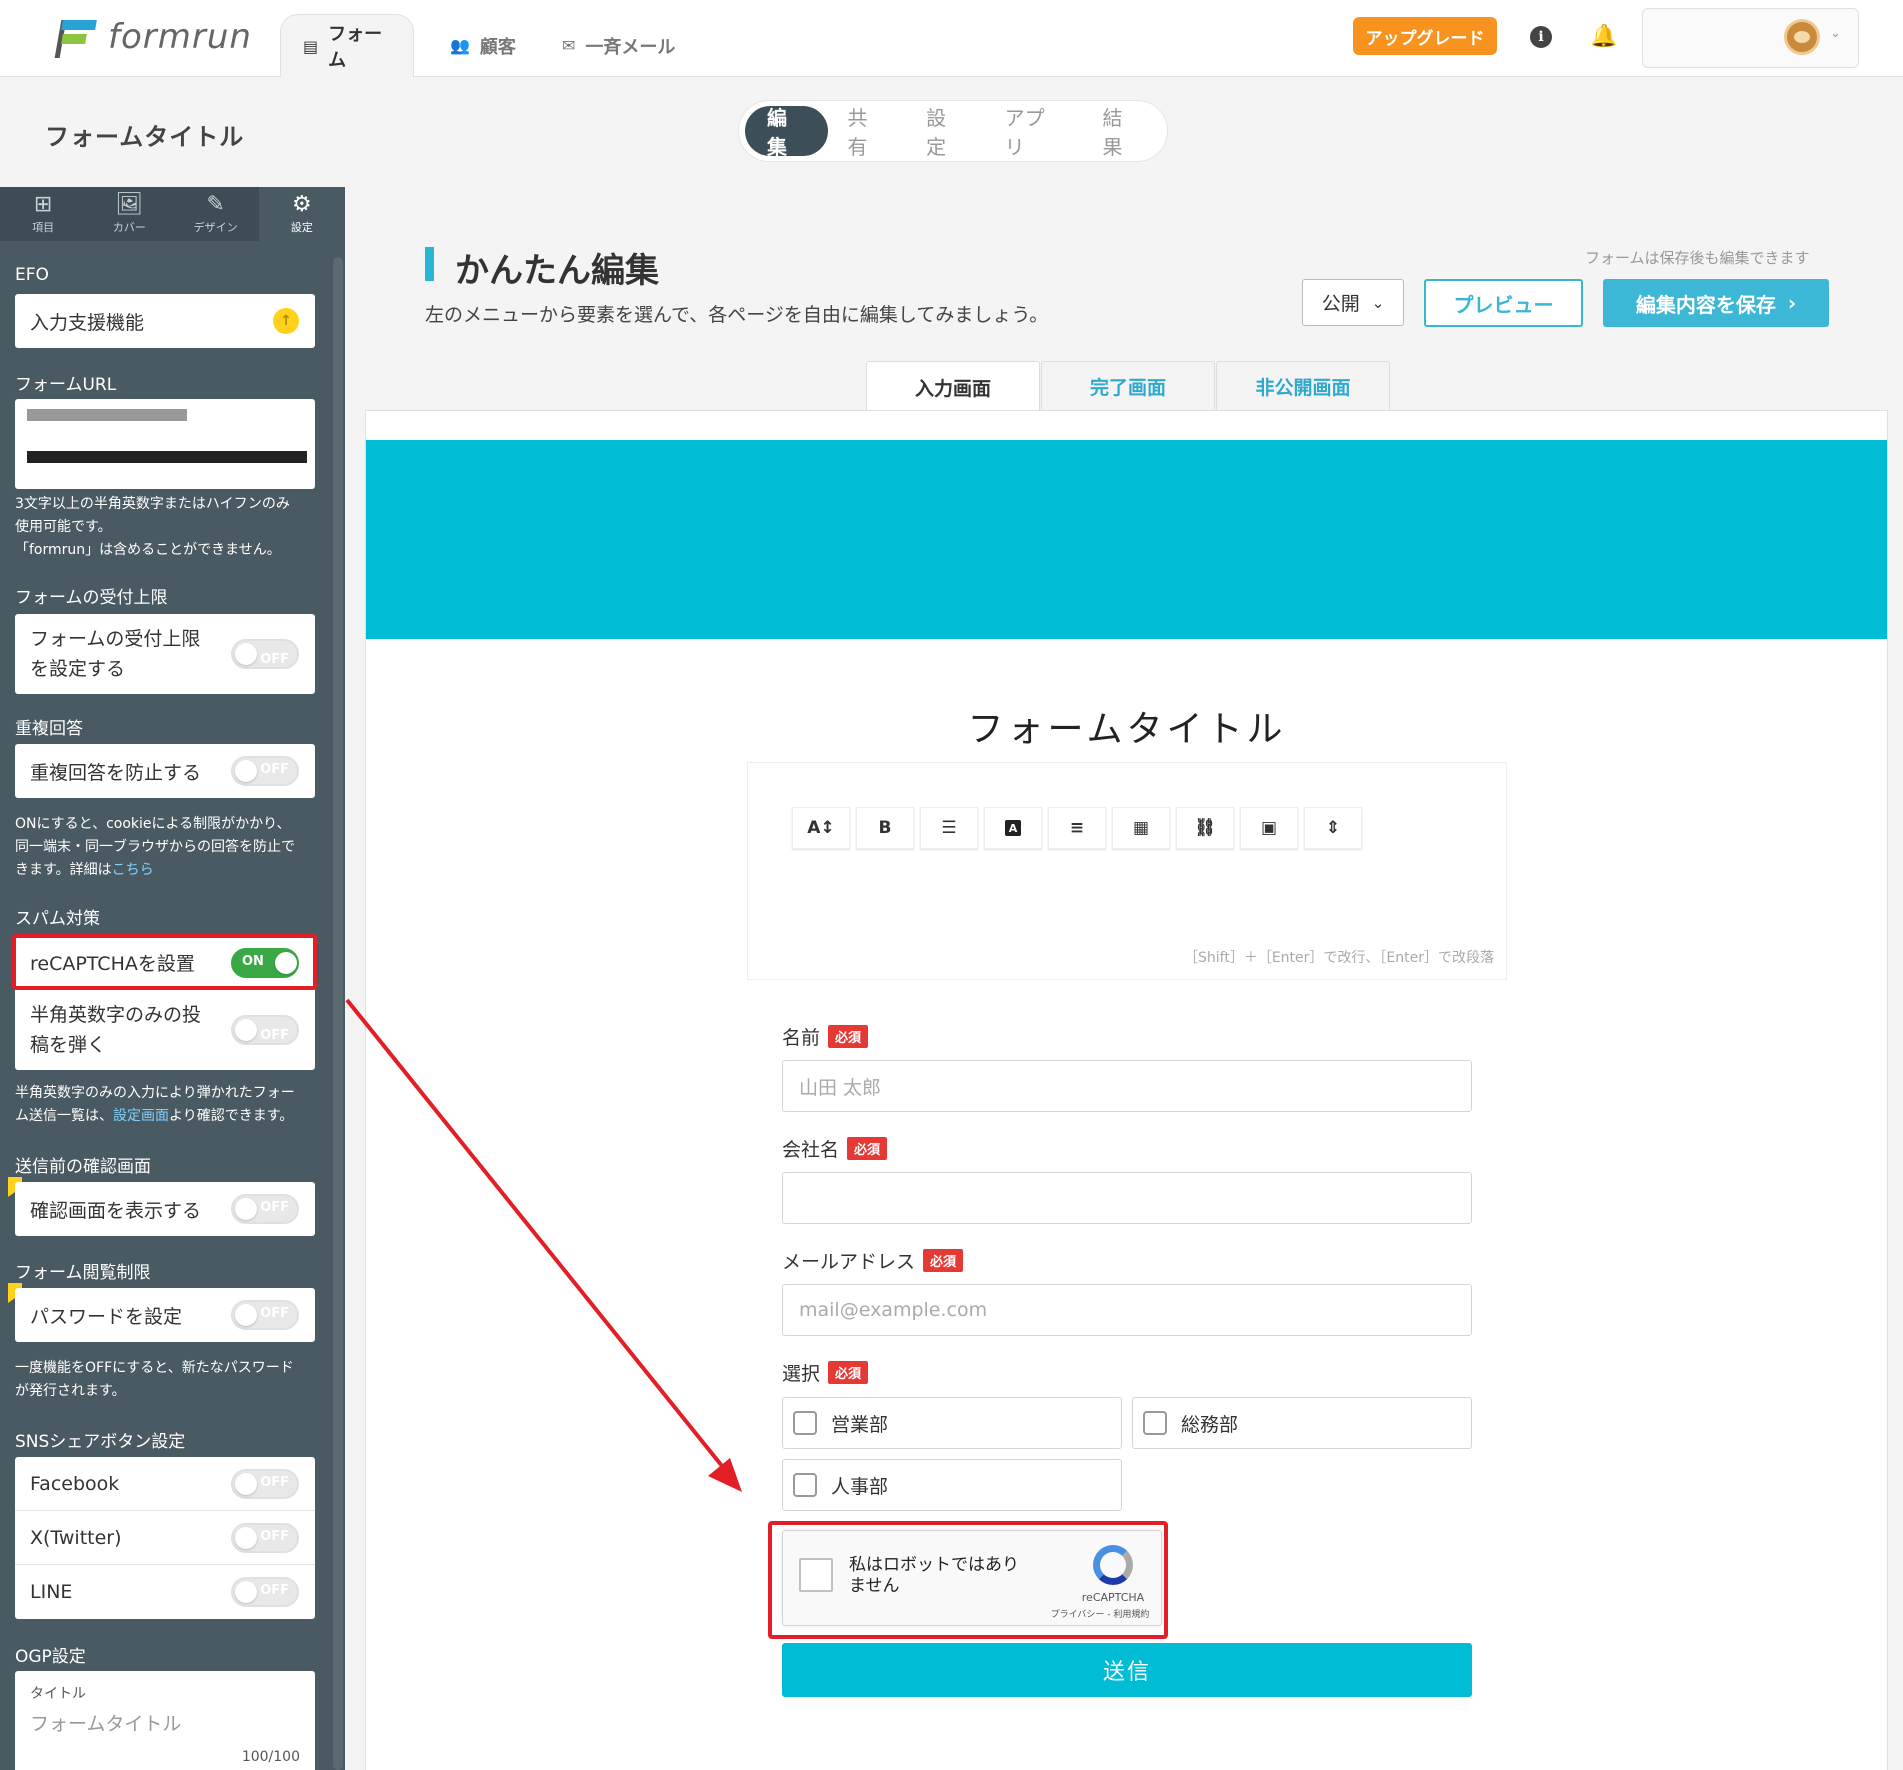  Describe the element at coordinates (1141, 828) in the screenshot. I see `table-button: ▦` at that location.